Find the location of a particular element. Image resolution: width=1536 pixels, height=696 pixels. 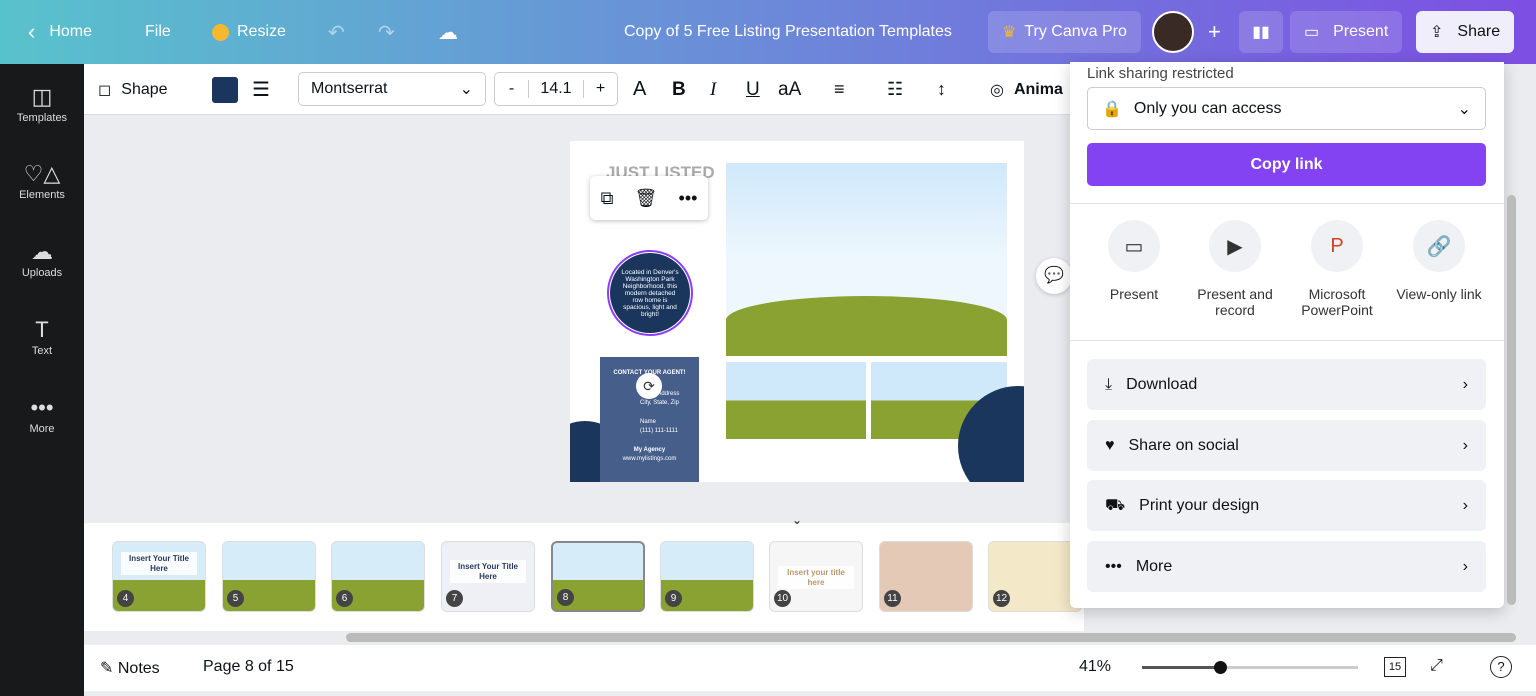

website: www.mylistings.com is located at coordinates (649, 459).